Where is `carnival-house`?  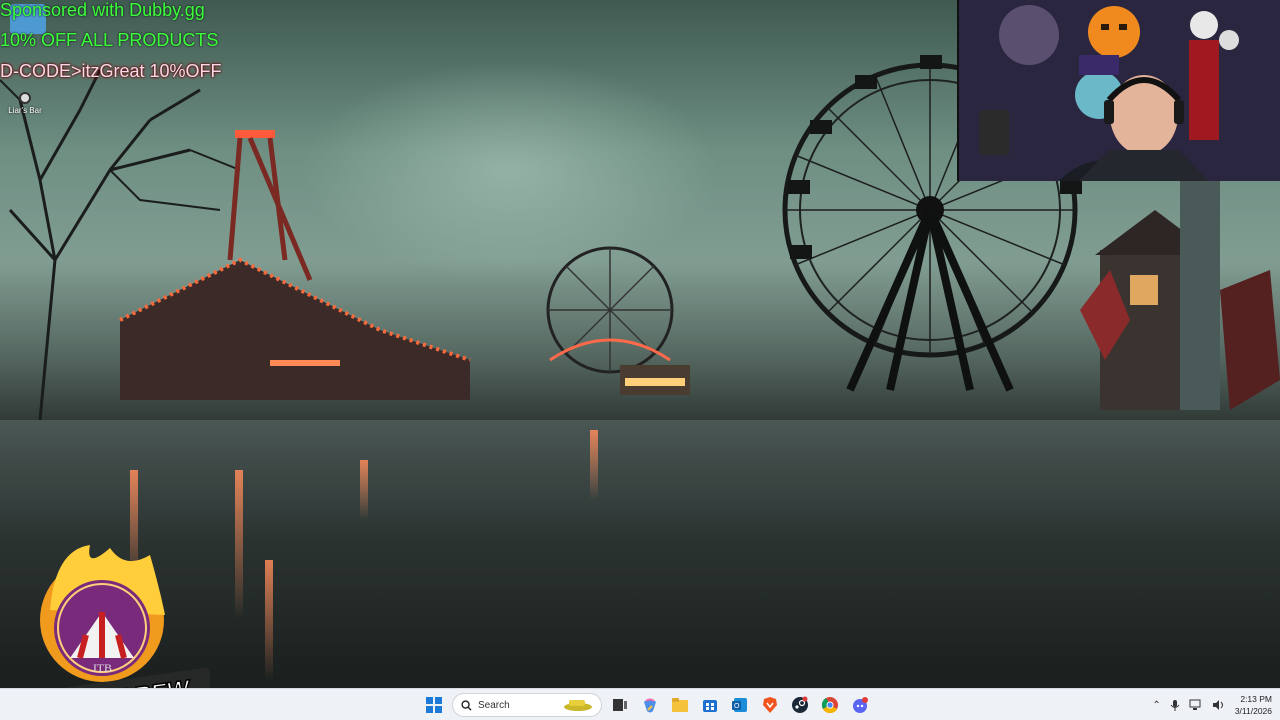
carnival-house is located at coordinates (1180, 295).